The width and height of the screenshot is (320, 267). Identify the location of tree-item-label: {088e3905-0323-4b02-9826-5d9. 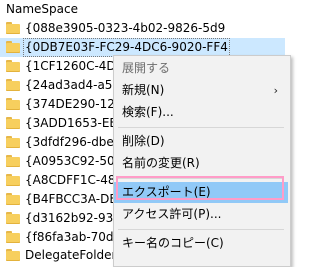
(125, 28).